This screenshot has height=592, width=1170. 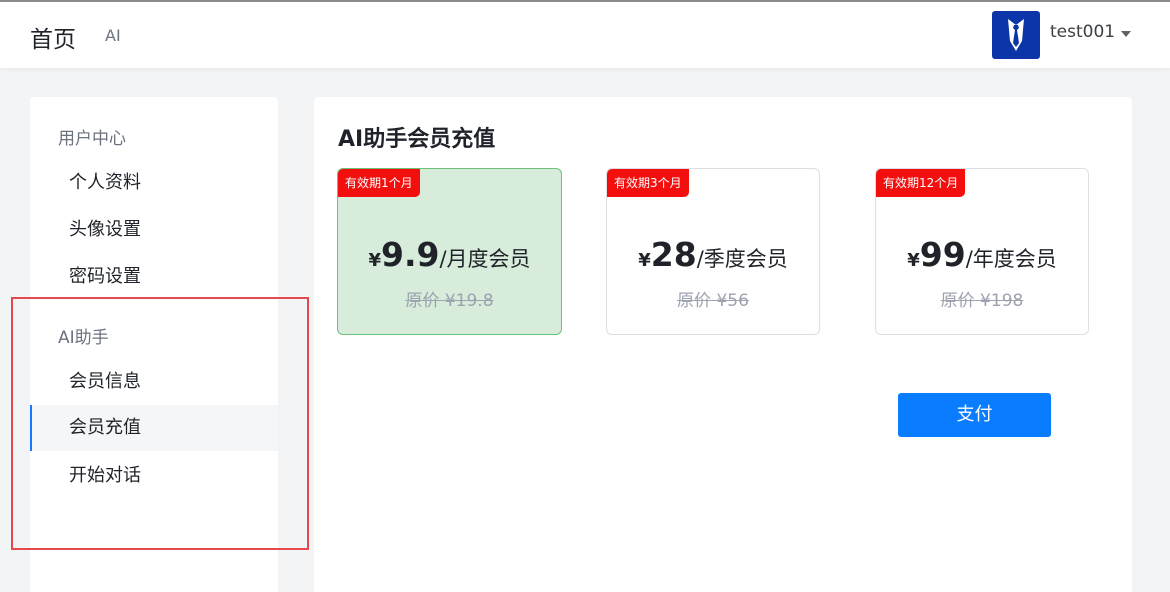 I want to click on username-label: test001, so click(x=1082, y=32).